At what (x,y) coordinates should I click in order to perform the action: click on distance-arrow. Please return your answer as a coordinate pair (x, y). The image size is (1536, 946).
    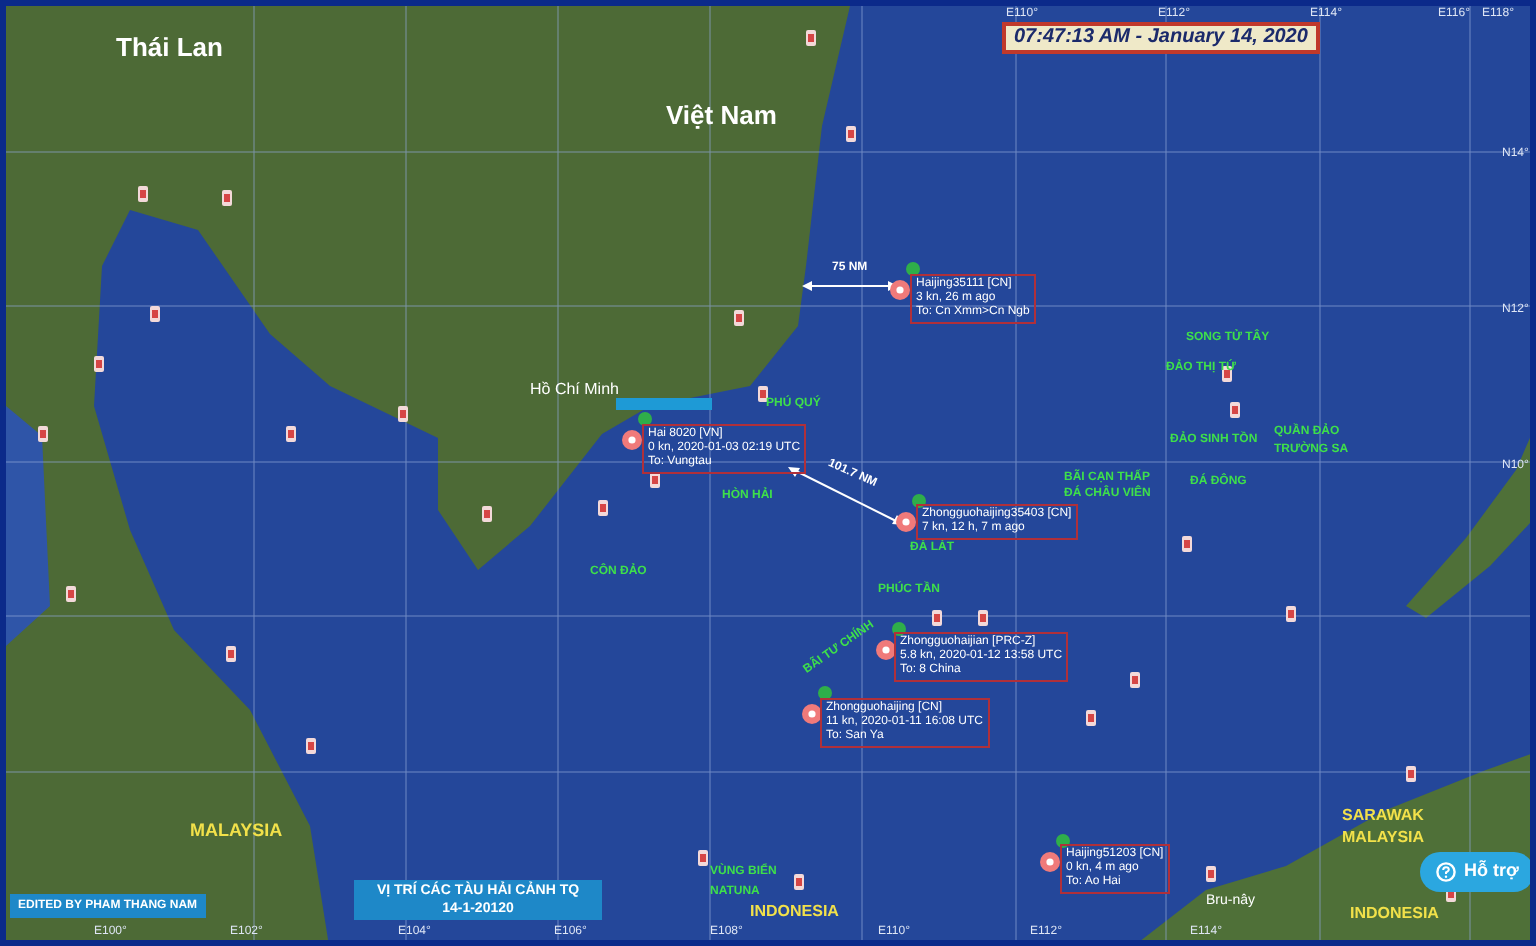
    Looking at the image, I should click on (850, 286).